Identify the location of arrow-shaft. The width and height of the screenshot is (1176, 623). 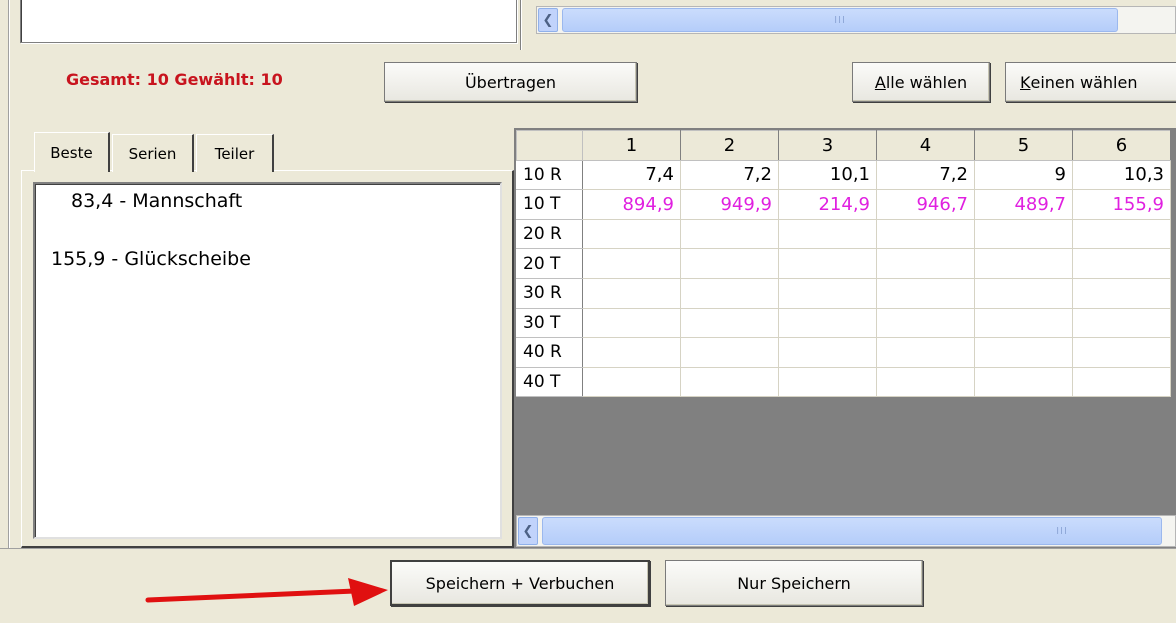
(251, 595).